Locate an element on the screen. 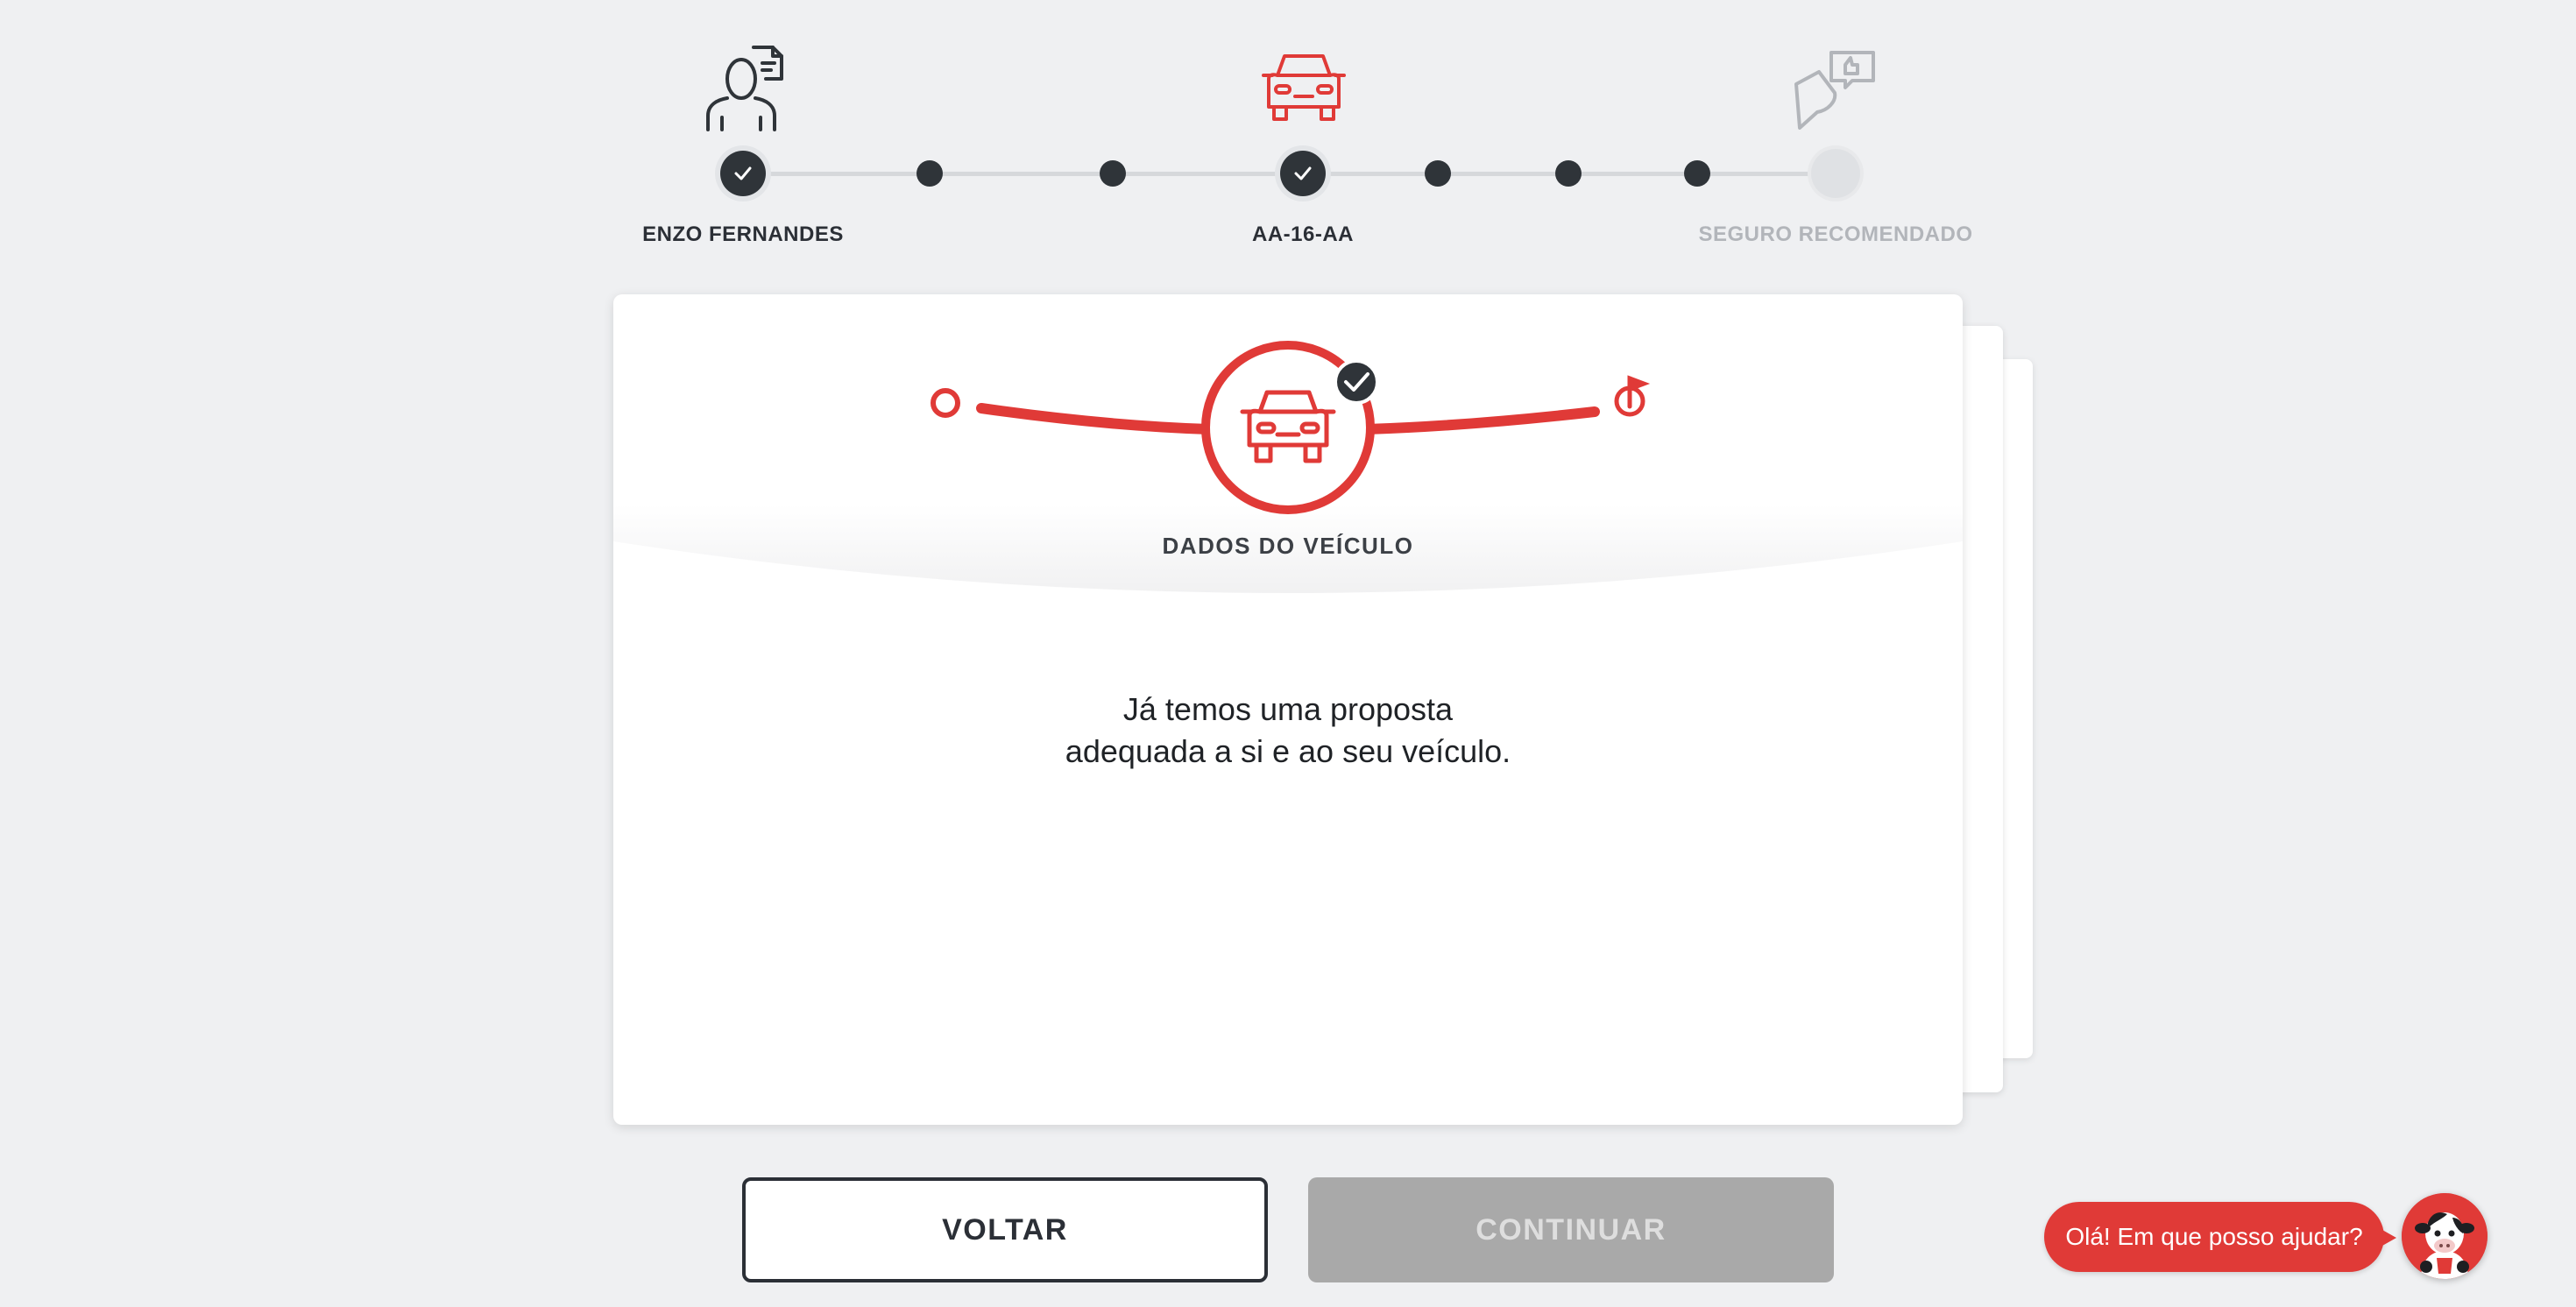 Image resolution: width=2576 pixels, height=1307 pixels. chat-thumbs-up-icon is located at coordinates (1834, 90).